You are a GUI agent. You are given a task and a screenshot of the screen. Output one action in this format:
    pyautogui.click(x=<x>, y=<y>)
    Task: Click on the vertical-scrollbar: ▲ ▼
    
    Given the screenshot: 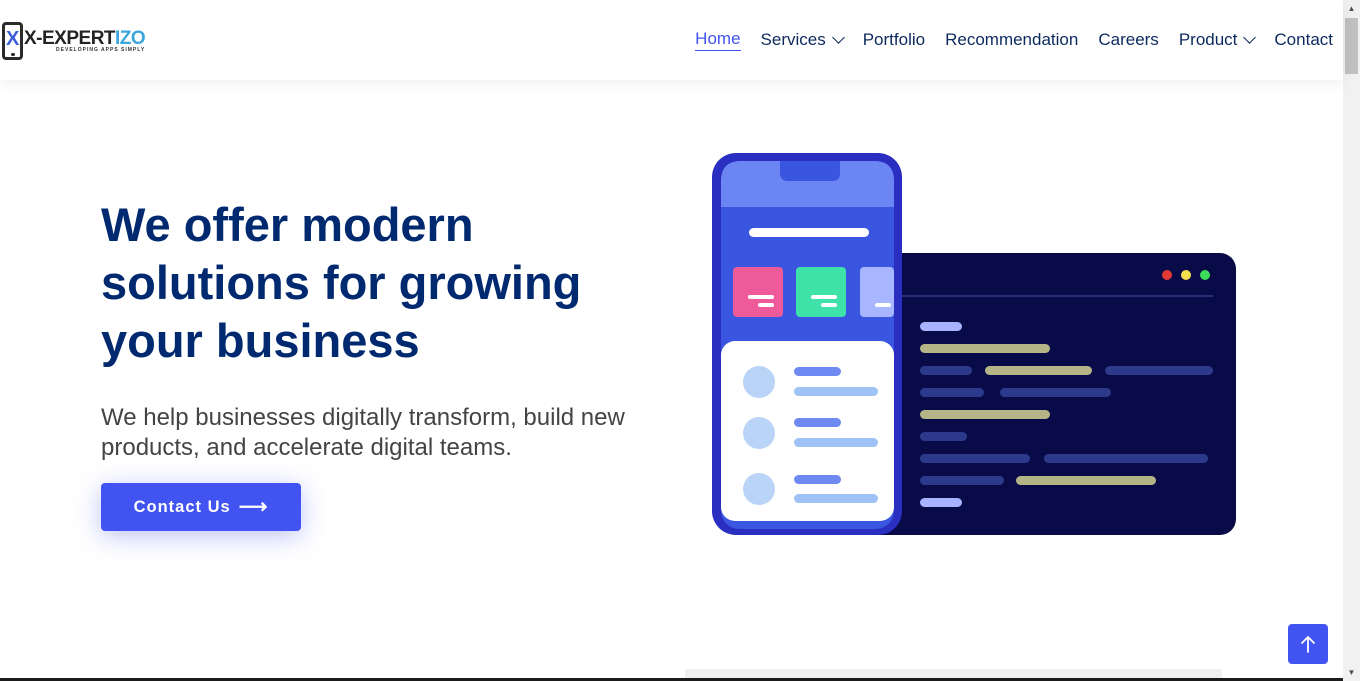 What is the action you would take?
    pyautogui.click(x=1351, y=340)
    